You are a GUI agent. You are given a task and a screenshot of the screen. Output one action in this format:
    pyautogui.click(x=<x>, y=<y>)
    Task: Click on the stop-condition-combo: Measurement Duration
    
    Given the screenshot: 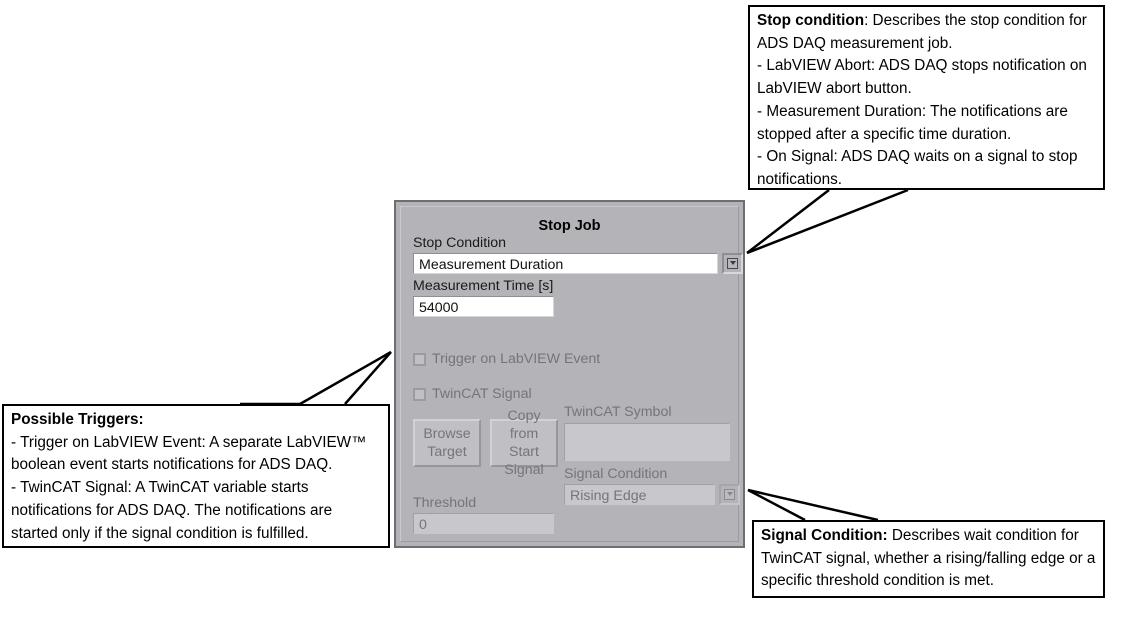 What is the action you would take?
    pyautogui.click(x=565, y=263)
    